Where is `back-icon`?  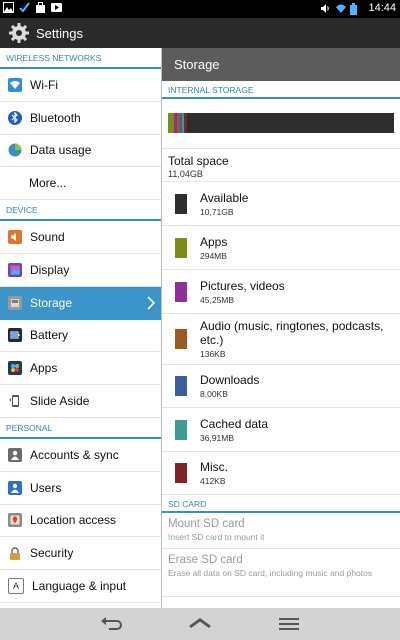
back-icon is located at coordinates (111, 623).